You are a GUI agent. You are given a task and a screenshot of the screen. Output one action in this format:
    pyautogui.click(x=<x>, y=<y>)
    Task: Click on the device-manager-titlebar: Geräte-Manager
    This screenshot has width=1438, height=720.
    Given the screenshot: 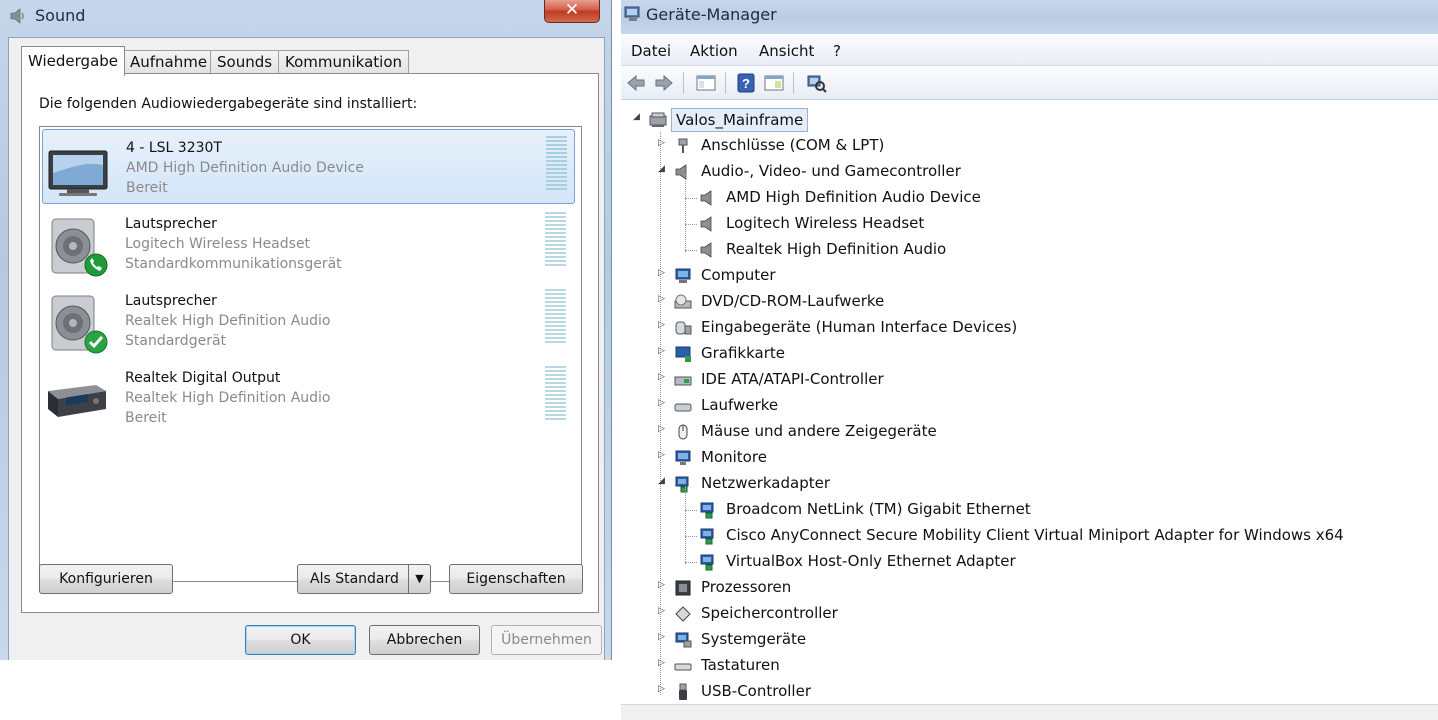 What is the action you would take?
    pyautogui.click(x=1029, y=17)
    